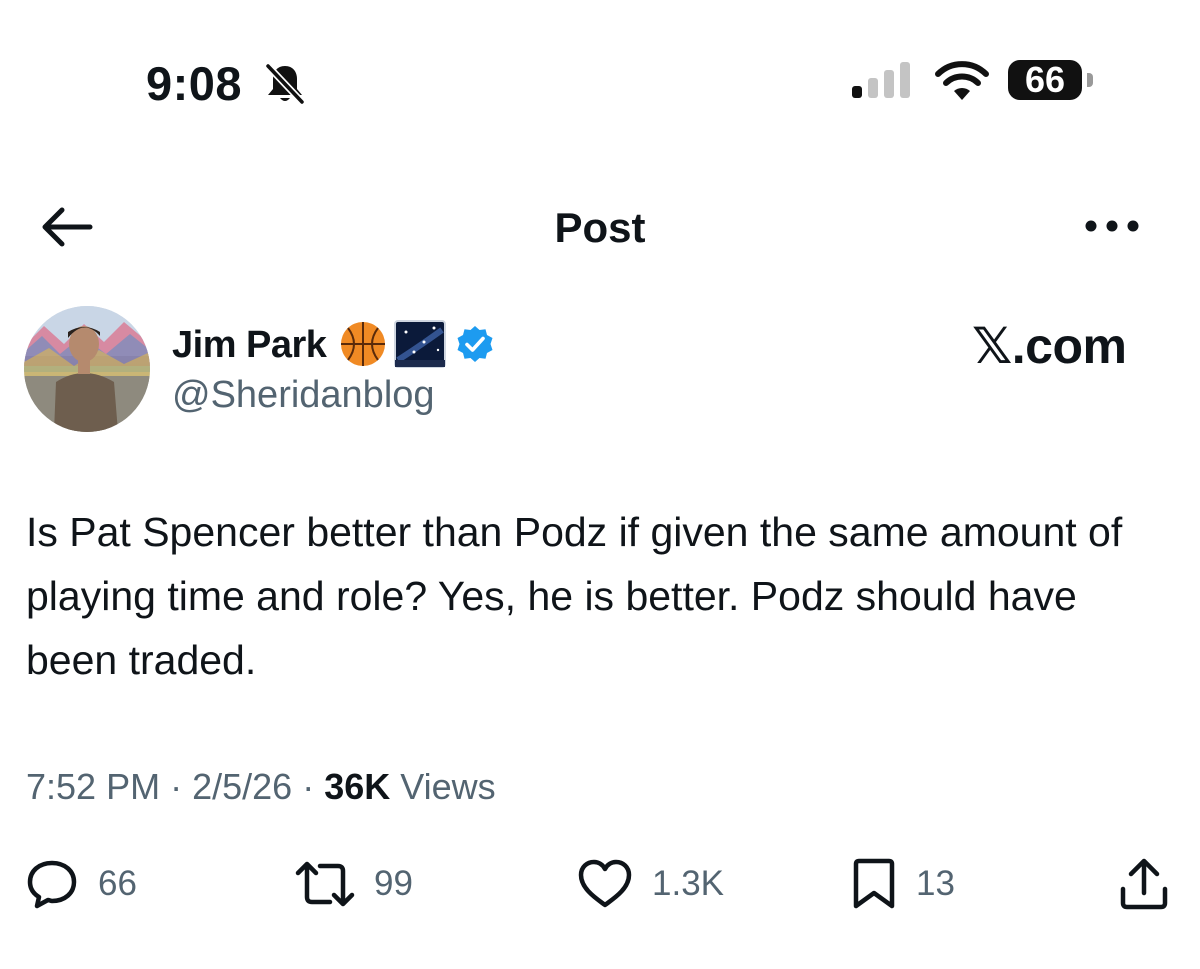 This screenshot has width=1200, height=969. I want to click on views-label: Views, so click(448, 786).